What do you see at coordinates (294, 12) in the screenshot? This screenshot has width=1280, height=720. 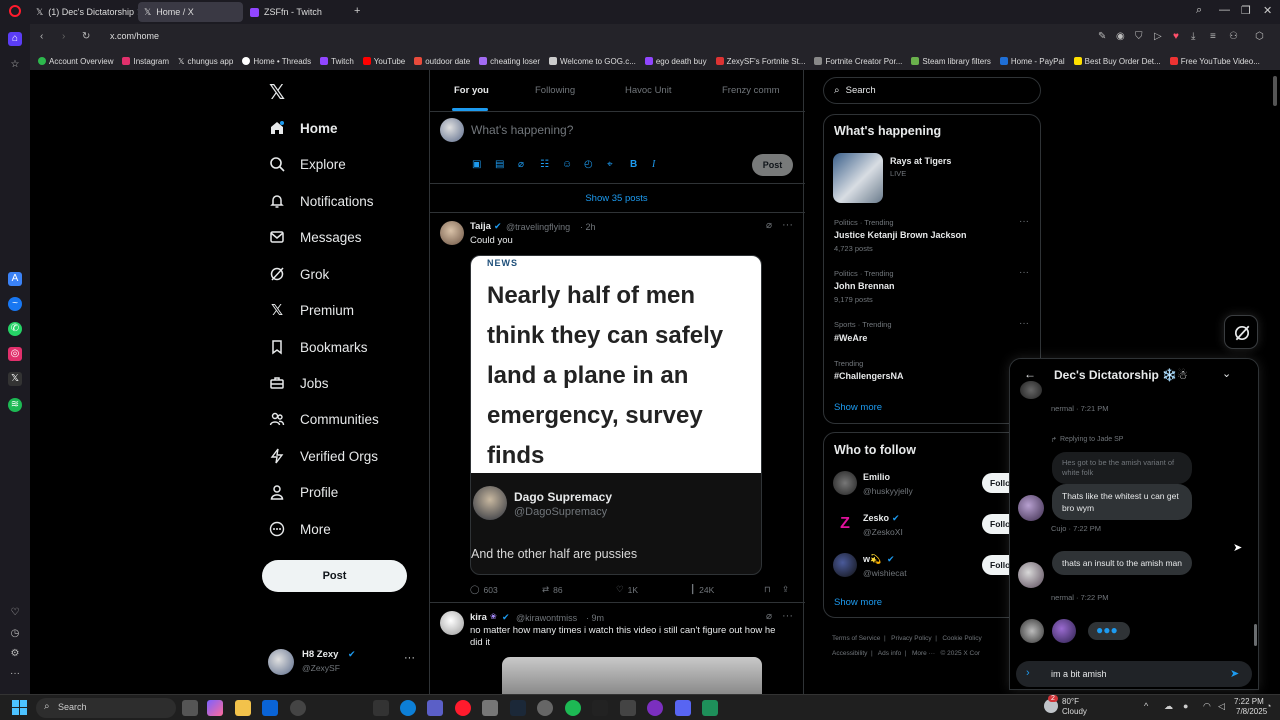 I see `tab-twitch: ZSFfn - Twitch` at bounding box center [294, 12].